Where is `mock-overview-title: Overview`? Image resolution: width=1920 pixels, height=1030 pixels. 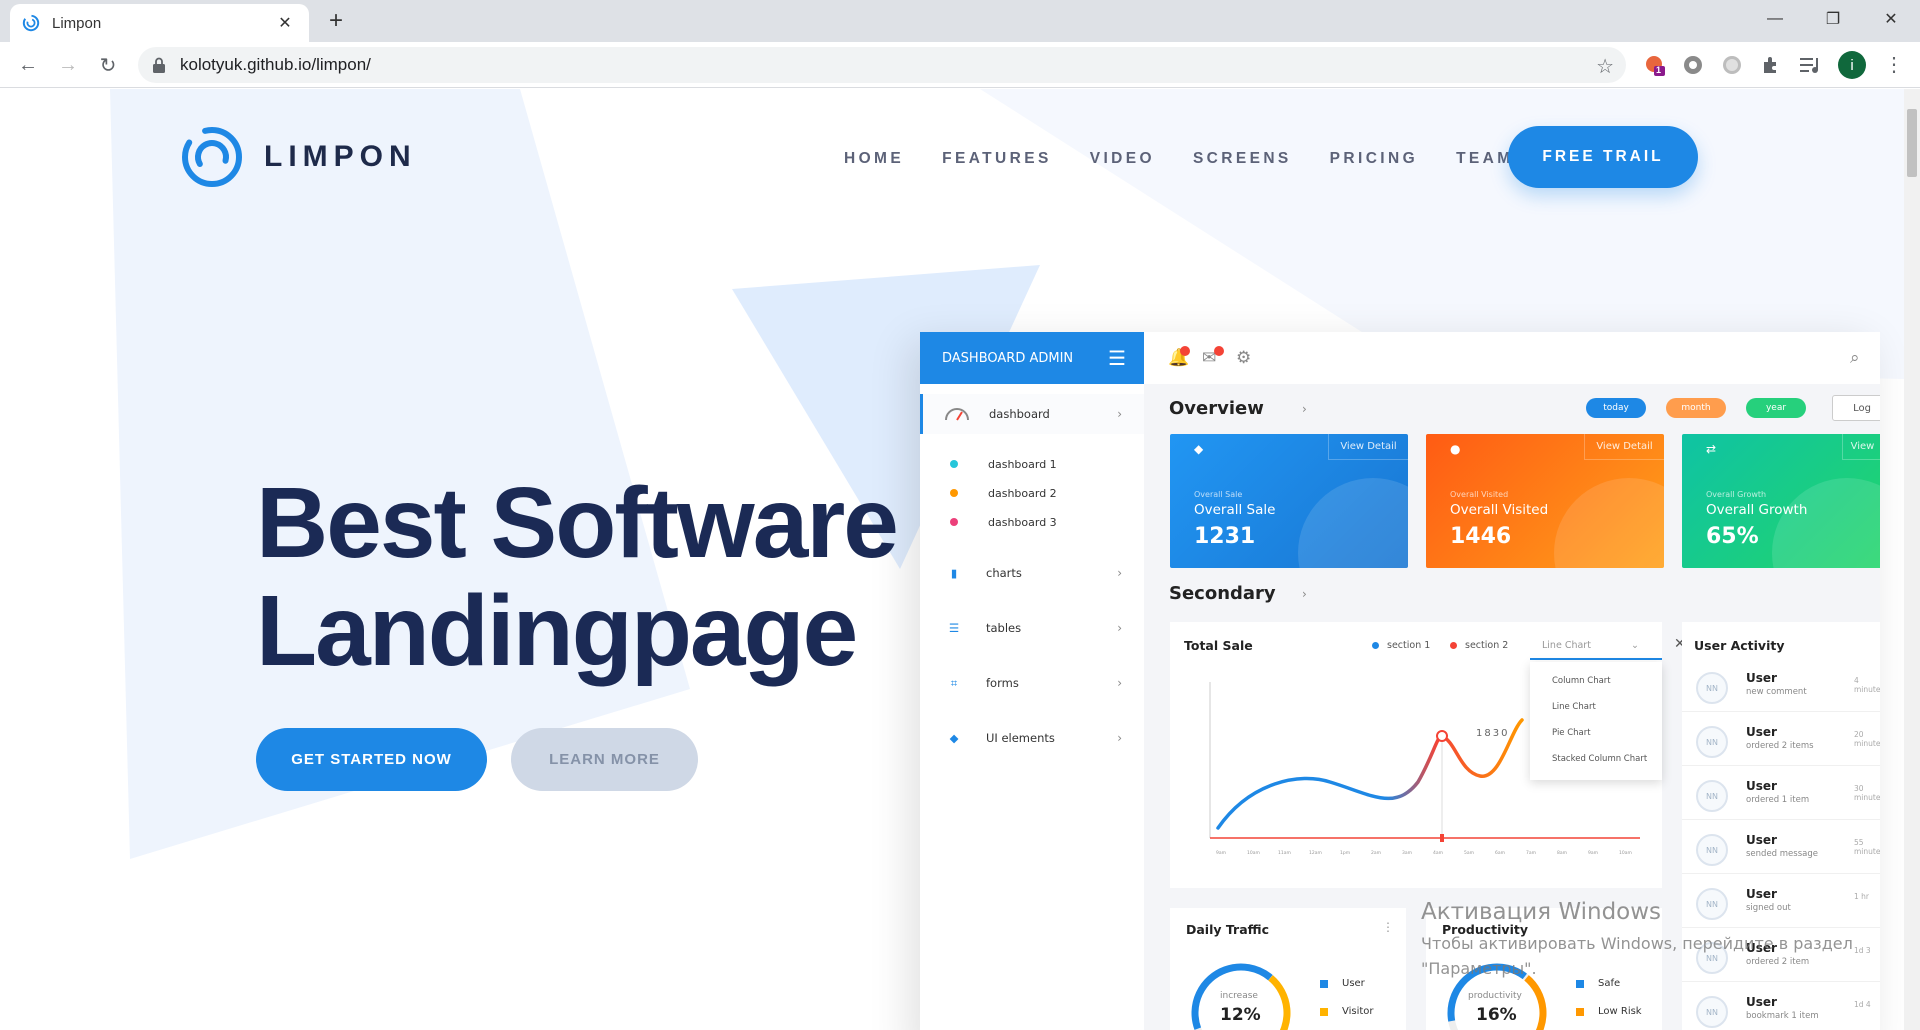 mock-overview-title: Overview is located at coordinates (1216, 408).